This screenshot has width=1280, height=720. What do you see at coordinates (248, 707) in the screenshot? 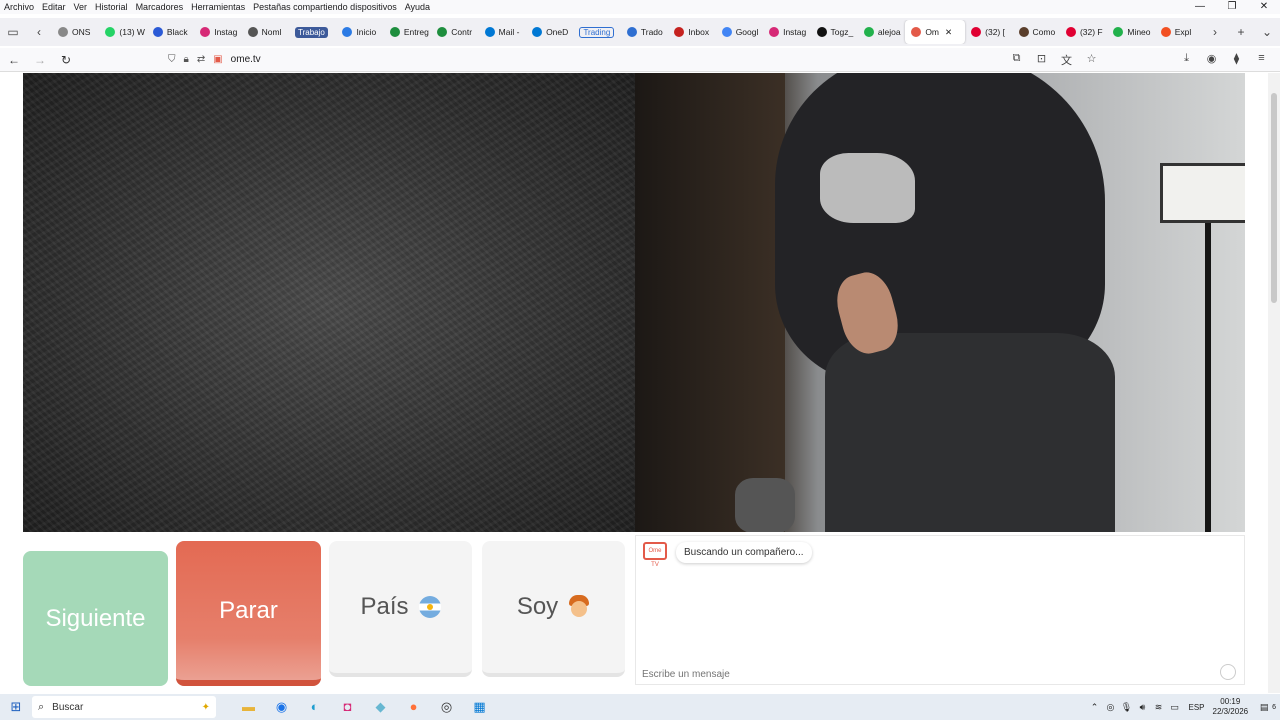
I see `file-explorer-icon: ▬` at bounding box center [248, 707].